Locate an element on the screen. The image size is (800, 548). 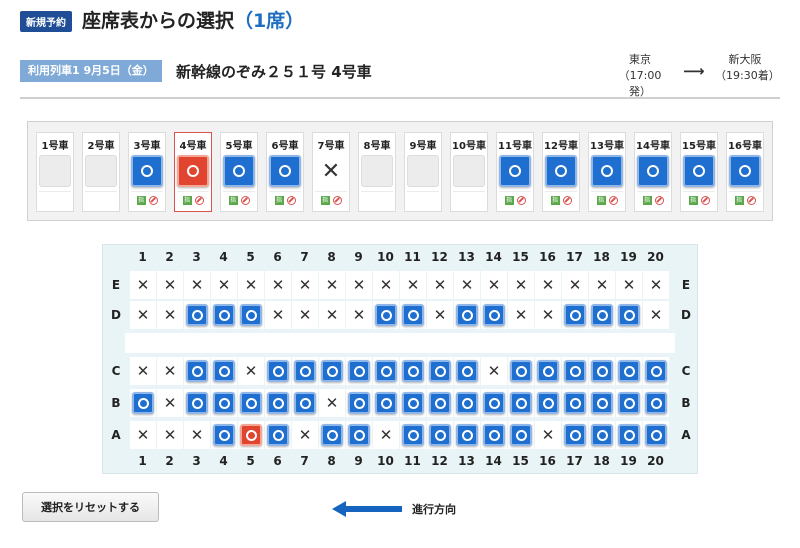
car-12: 12号車指 is located at coordinates (561, 172).